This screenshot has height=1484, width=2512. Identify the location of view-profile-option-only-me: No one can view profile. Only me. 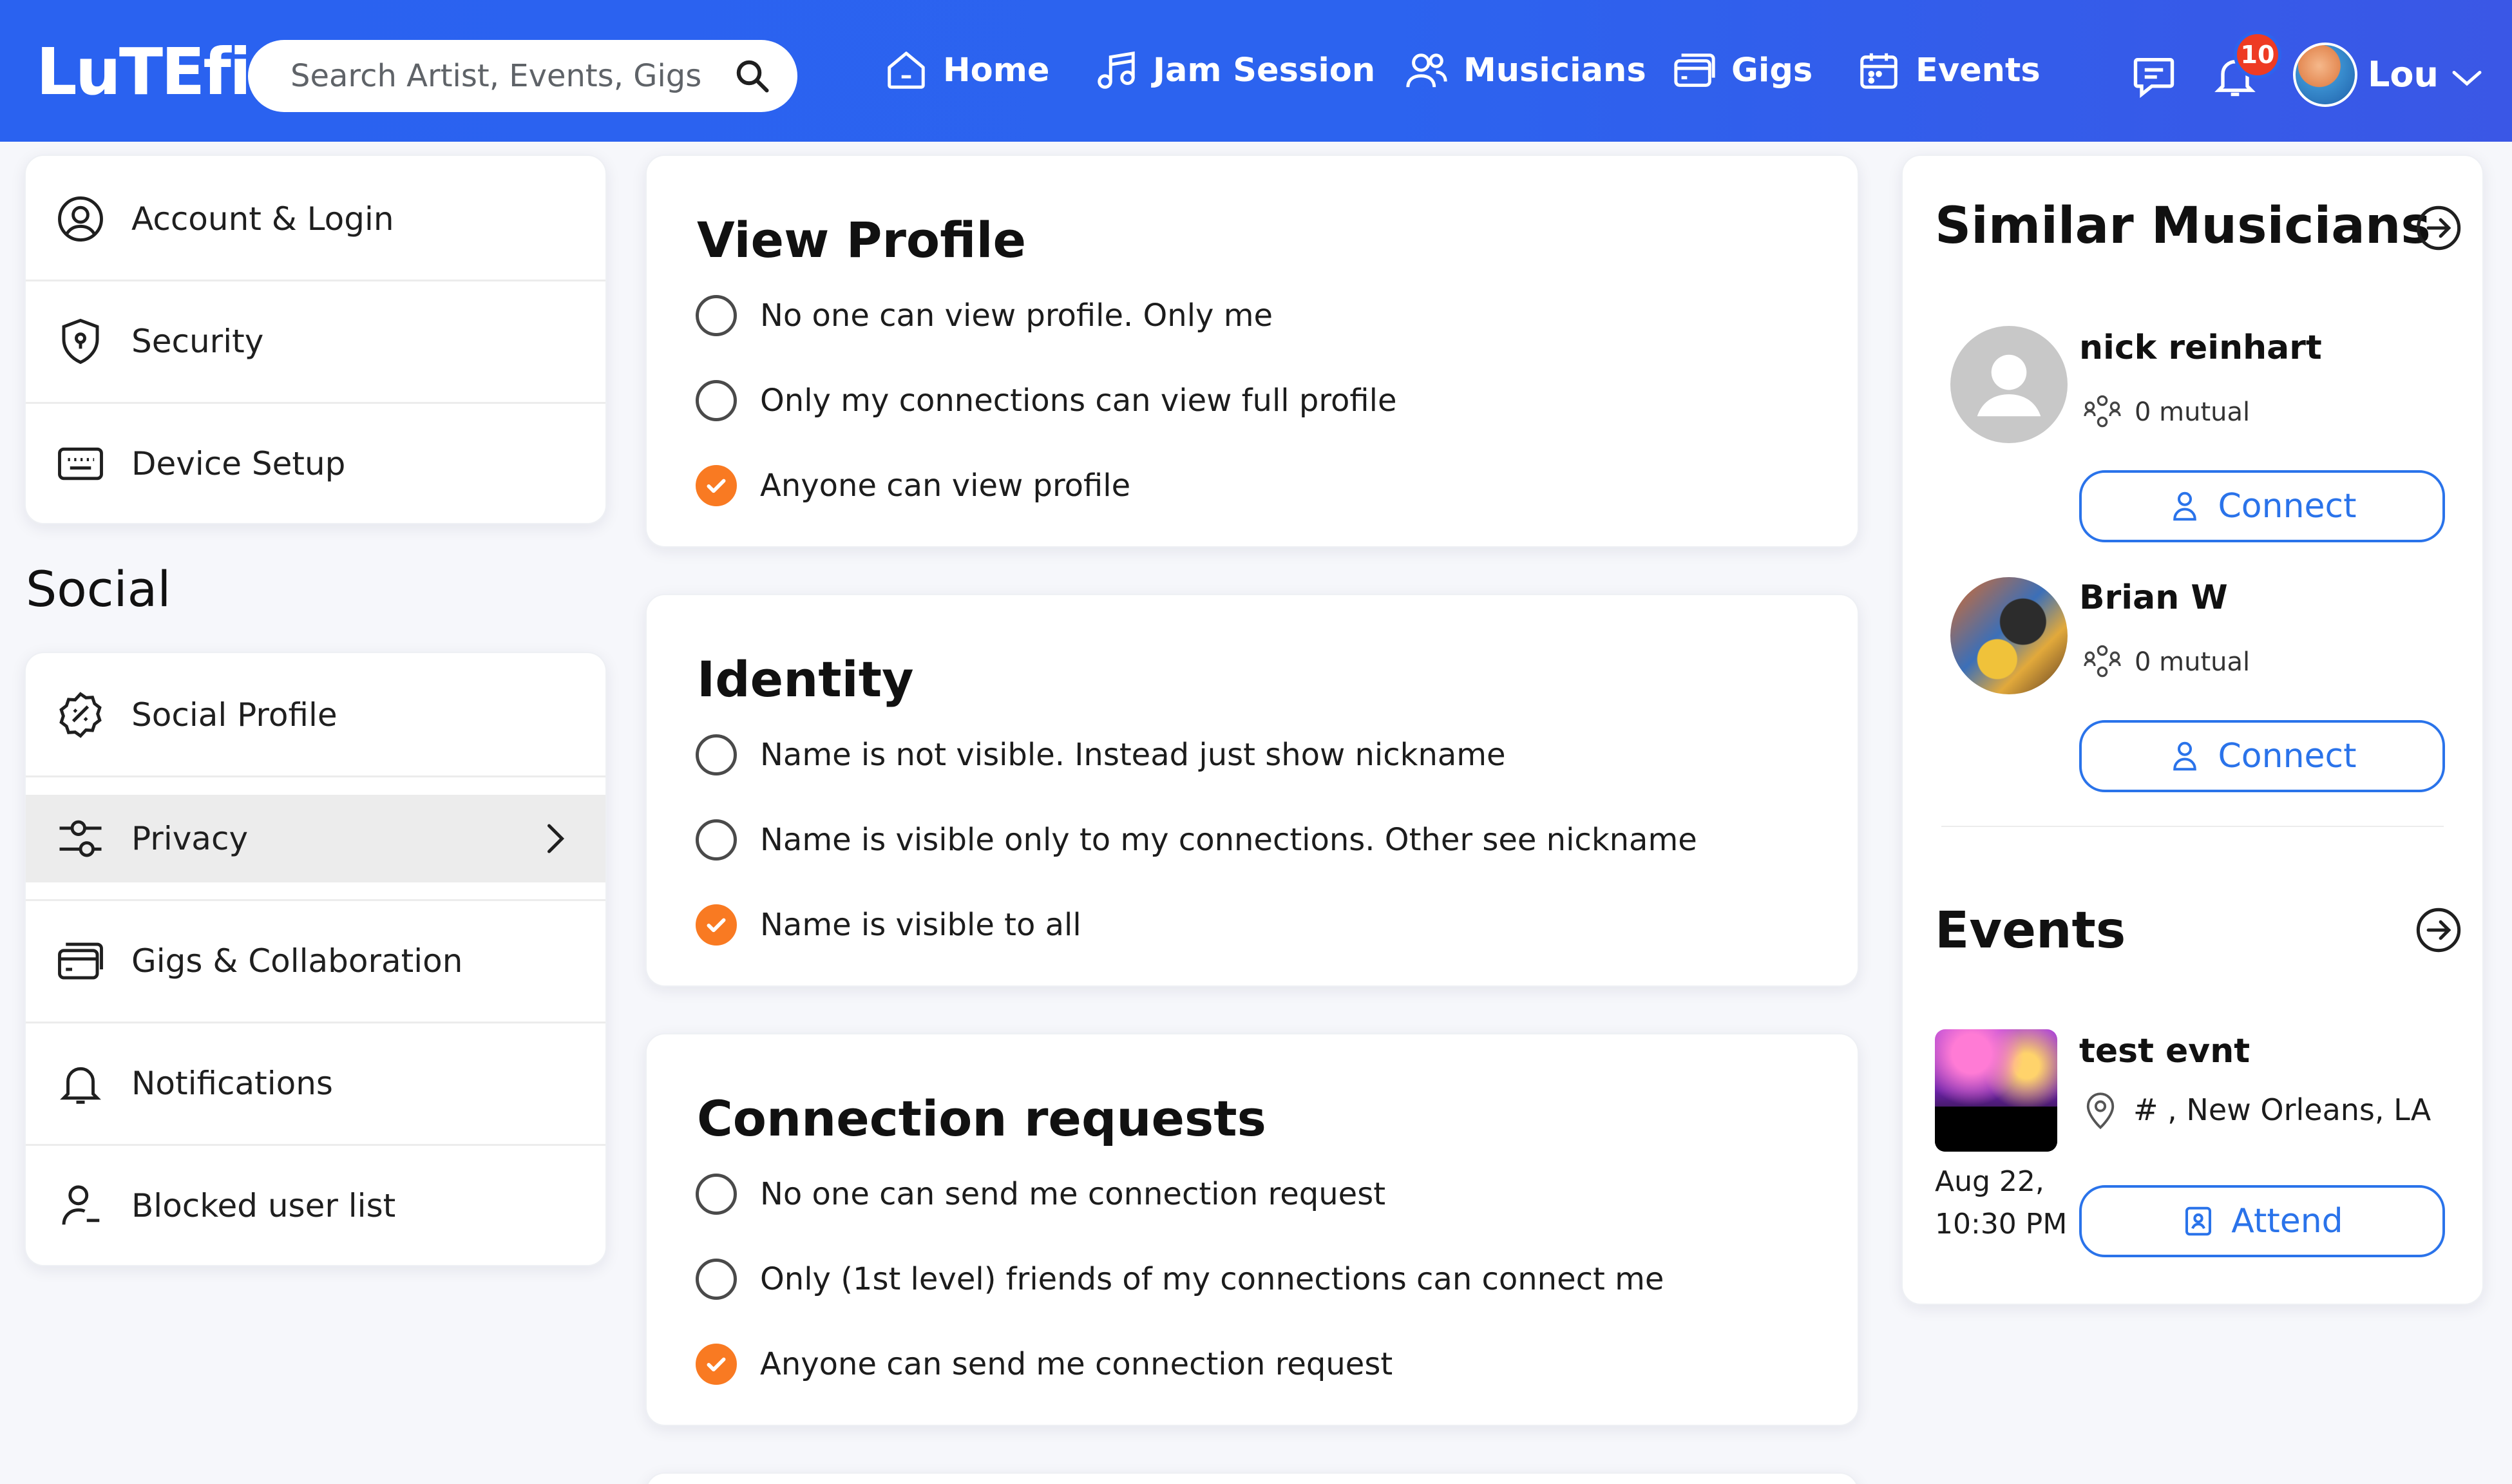
(984, 315).